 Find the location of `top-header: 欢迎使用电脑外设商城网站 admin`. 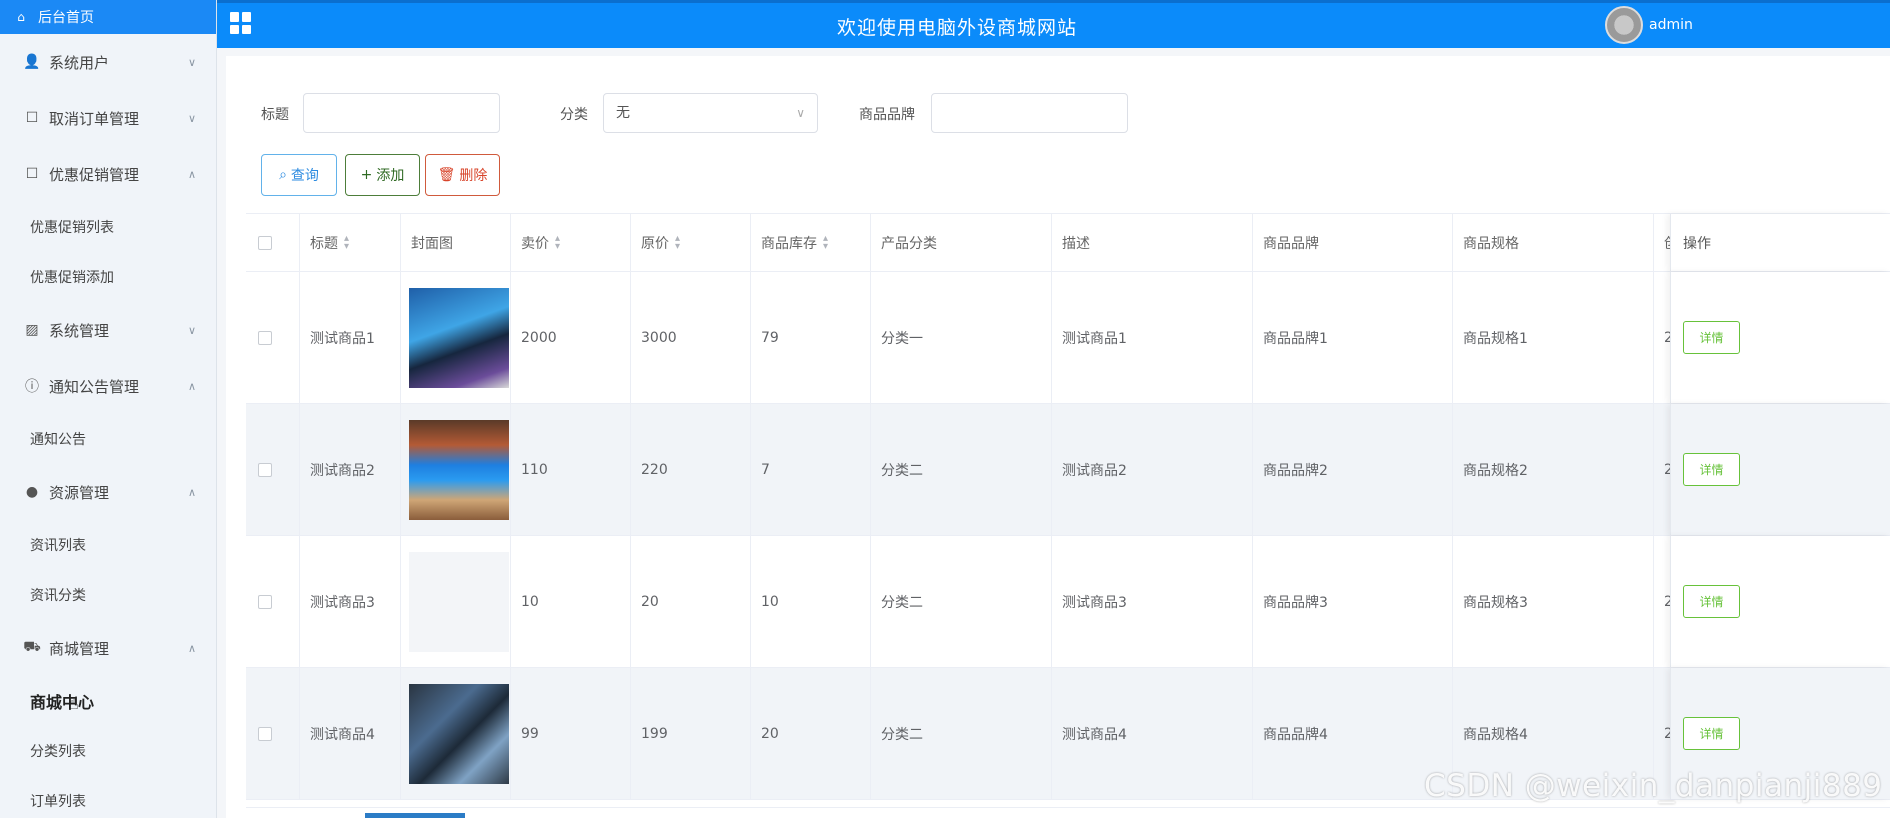

top-header: 欢迎使用电脑外设商城网站 admin is located at coordinates (1053, 24).